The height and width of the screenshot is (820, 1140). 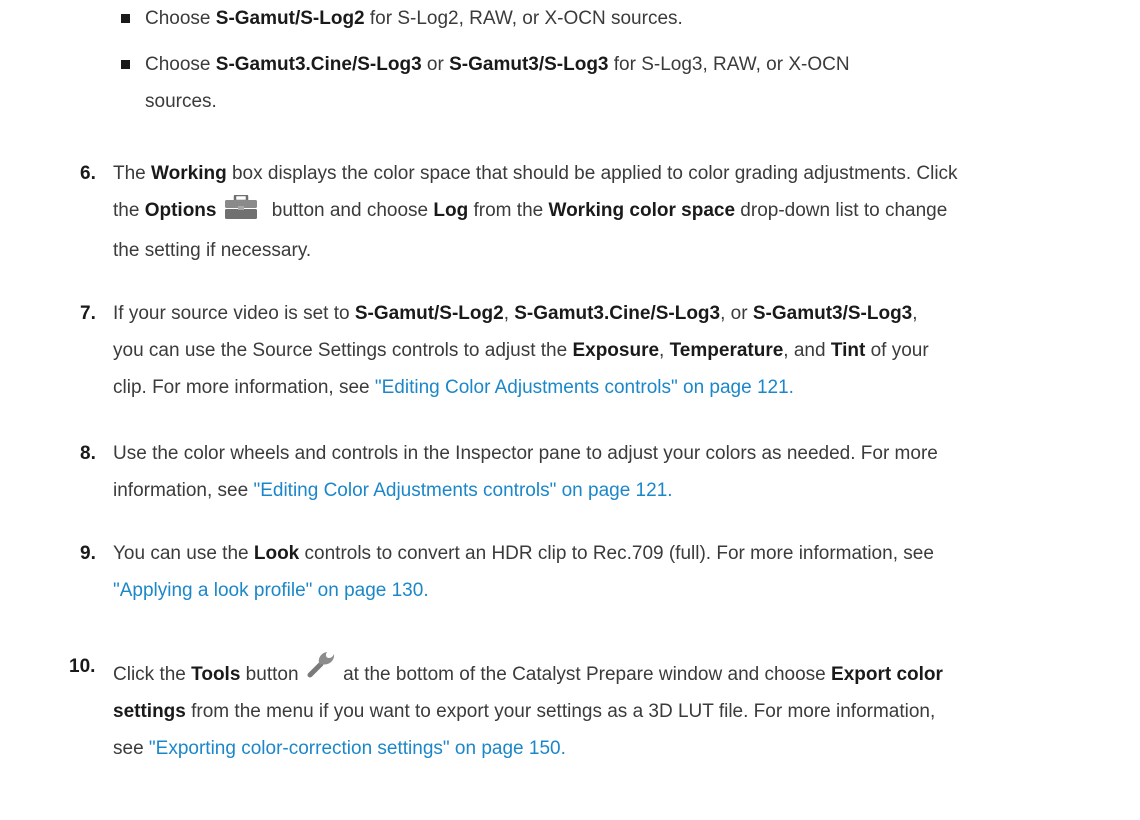 I want to click on step-number: 7., so click(x=88, y=313).